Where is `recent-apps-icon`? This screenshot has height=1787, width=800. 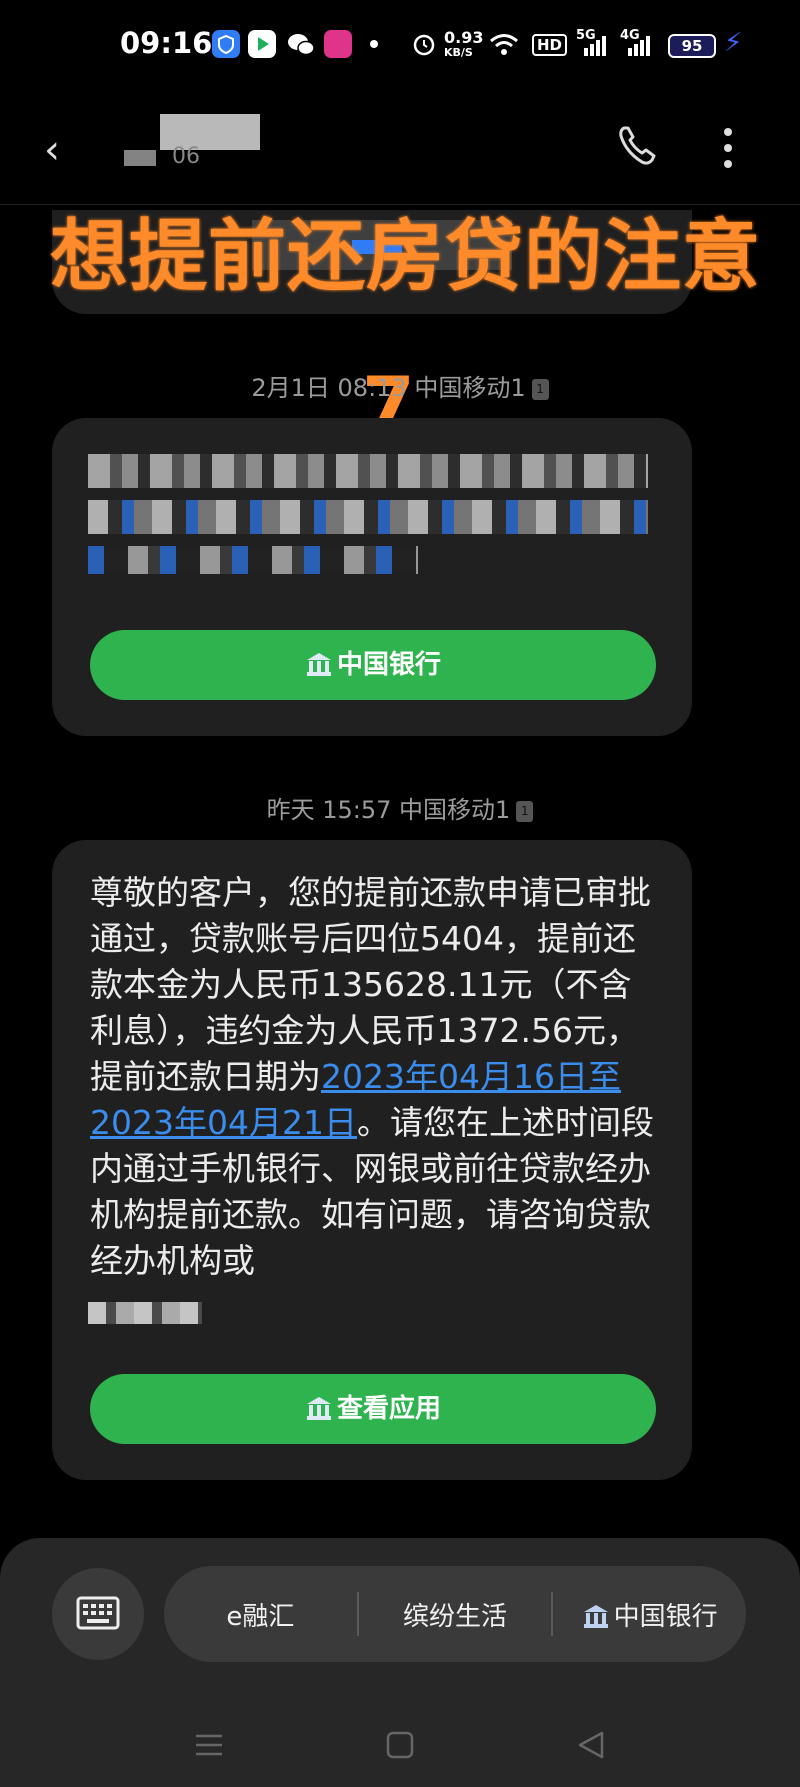
recent-apps-icon is located at coordinates (209, 1747).